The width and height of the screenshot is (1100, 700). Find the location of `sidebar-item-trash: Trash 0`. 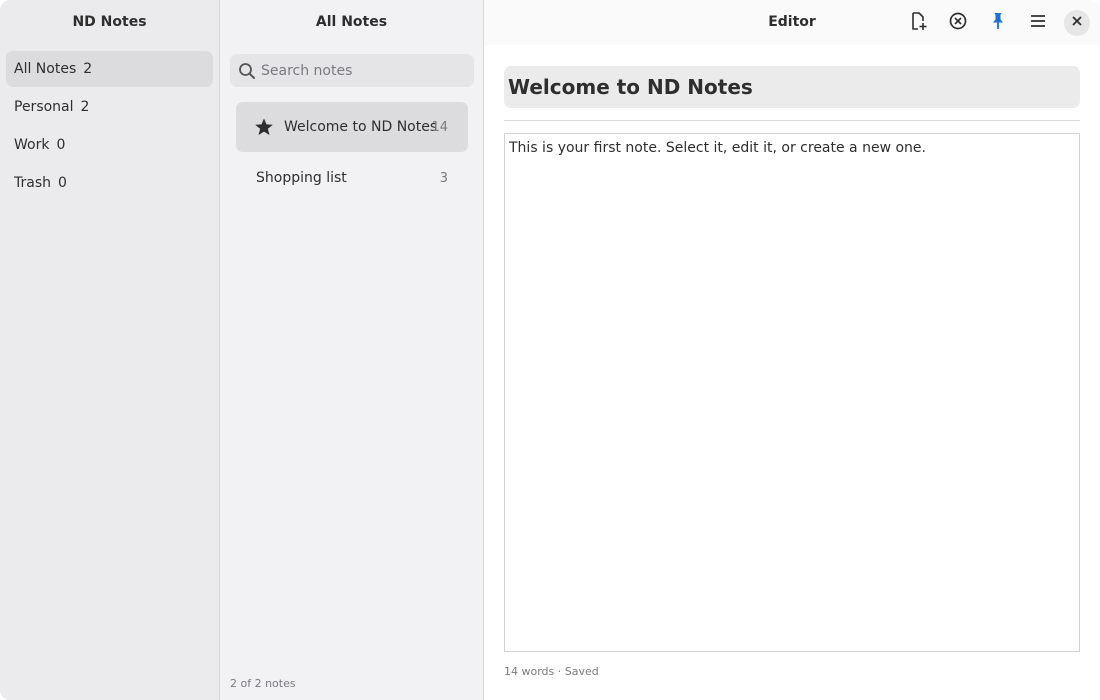

sidebar-item-trash: Trash 0 is located at coordinates (109, 183).